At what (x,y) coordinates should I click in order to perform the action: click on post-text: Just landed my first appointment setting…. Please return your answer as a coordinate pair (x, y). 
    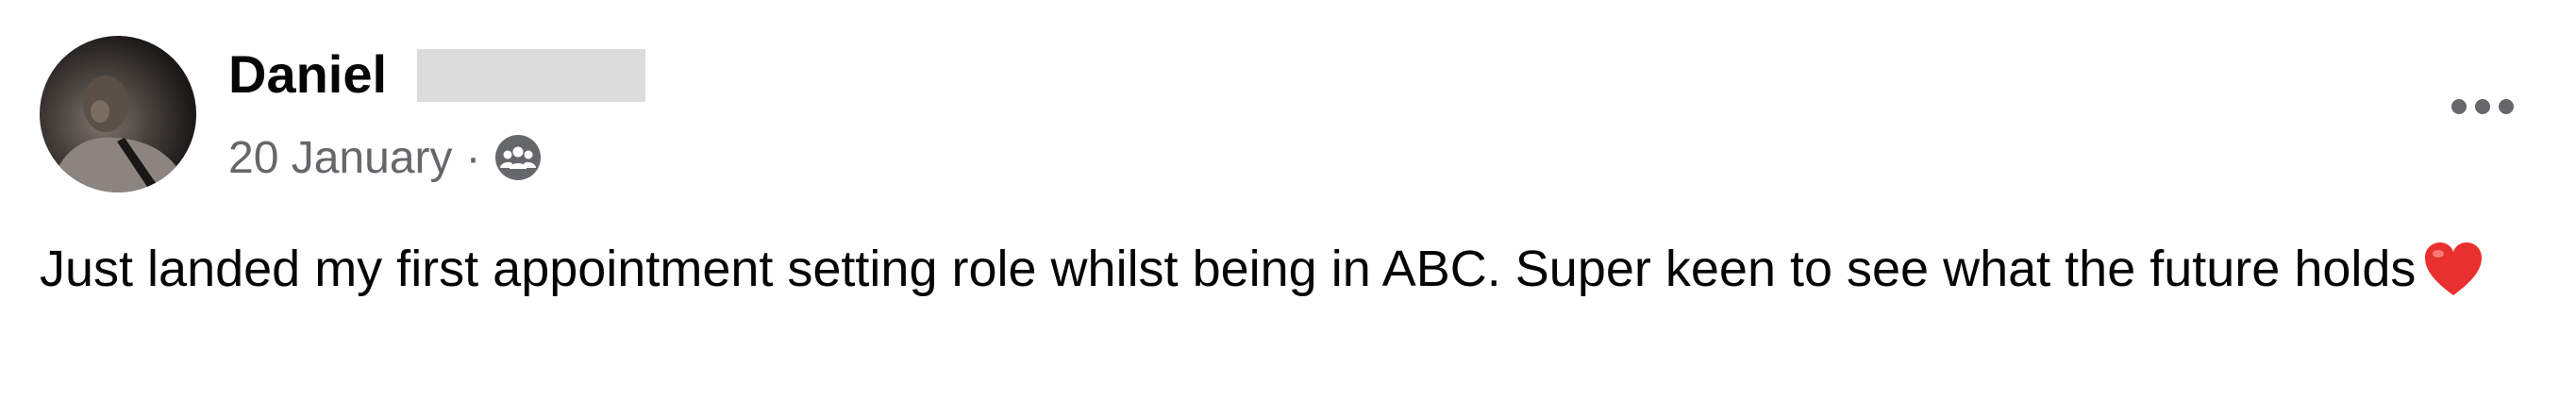
    Looking at the image, I should click on (1228, 269).